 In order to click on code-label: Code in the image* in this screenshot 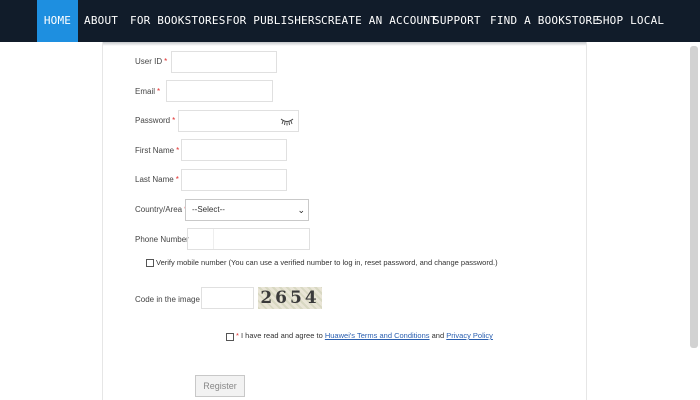, I will do `click(170, 299)`.